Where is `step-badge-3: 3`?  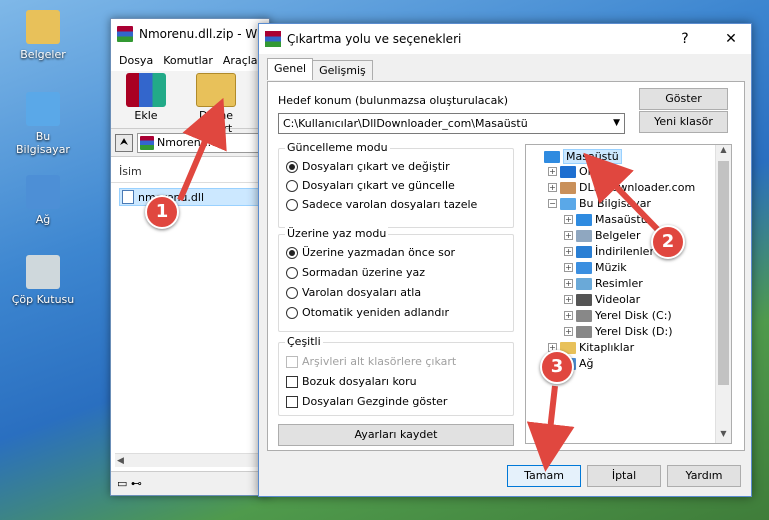 step-badge-3: 3 is located at coordinates (557, 367).